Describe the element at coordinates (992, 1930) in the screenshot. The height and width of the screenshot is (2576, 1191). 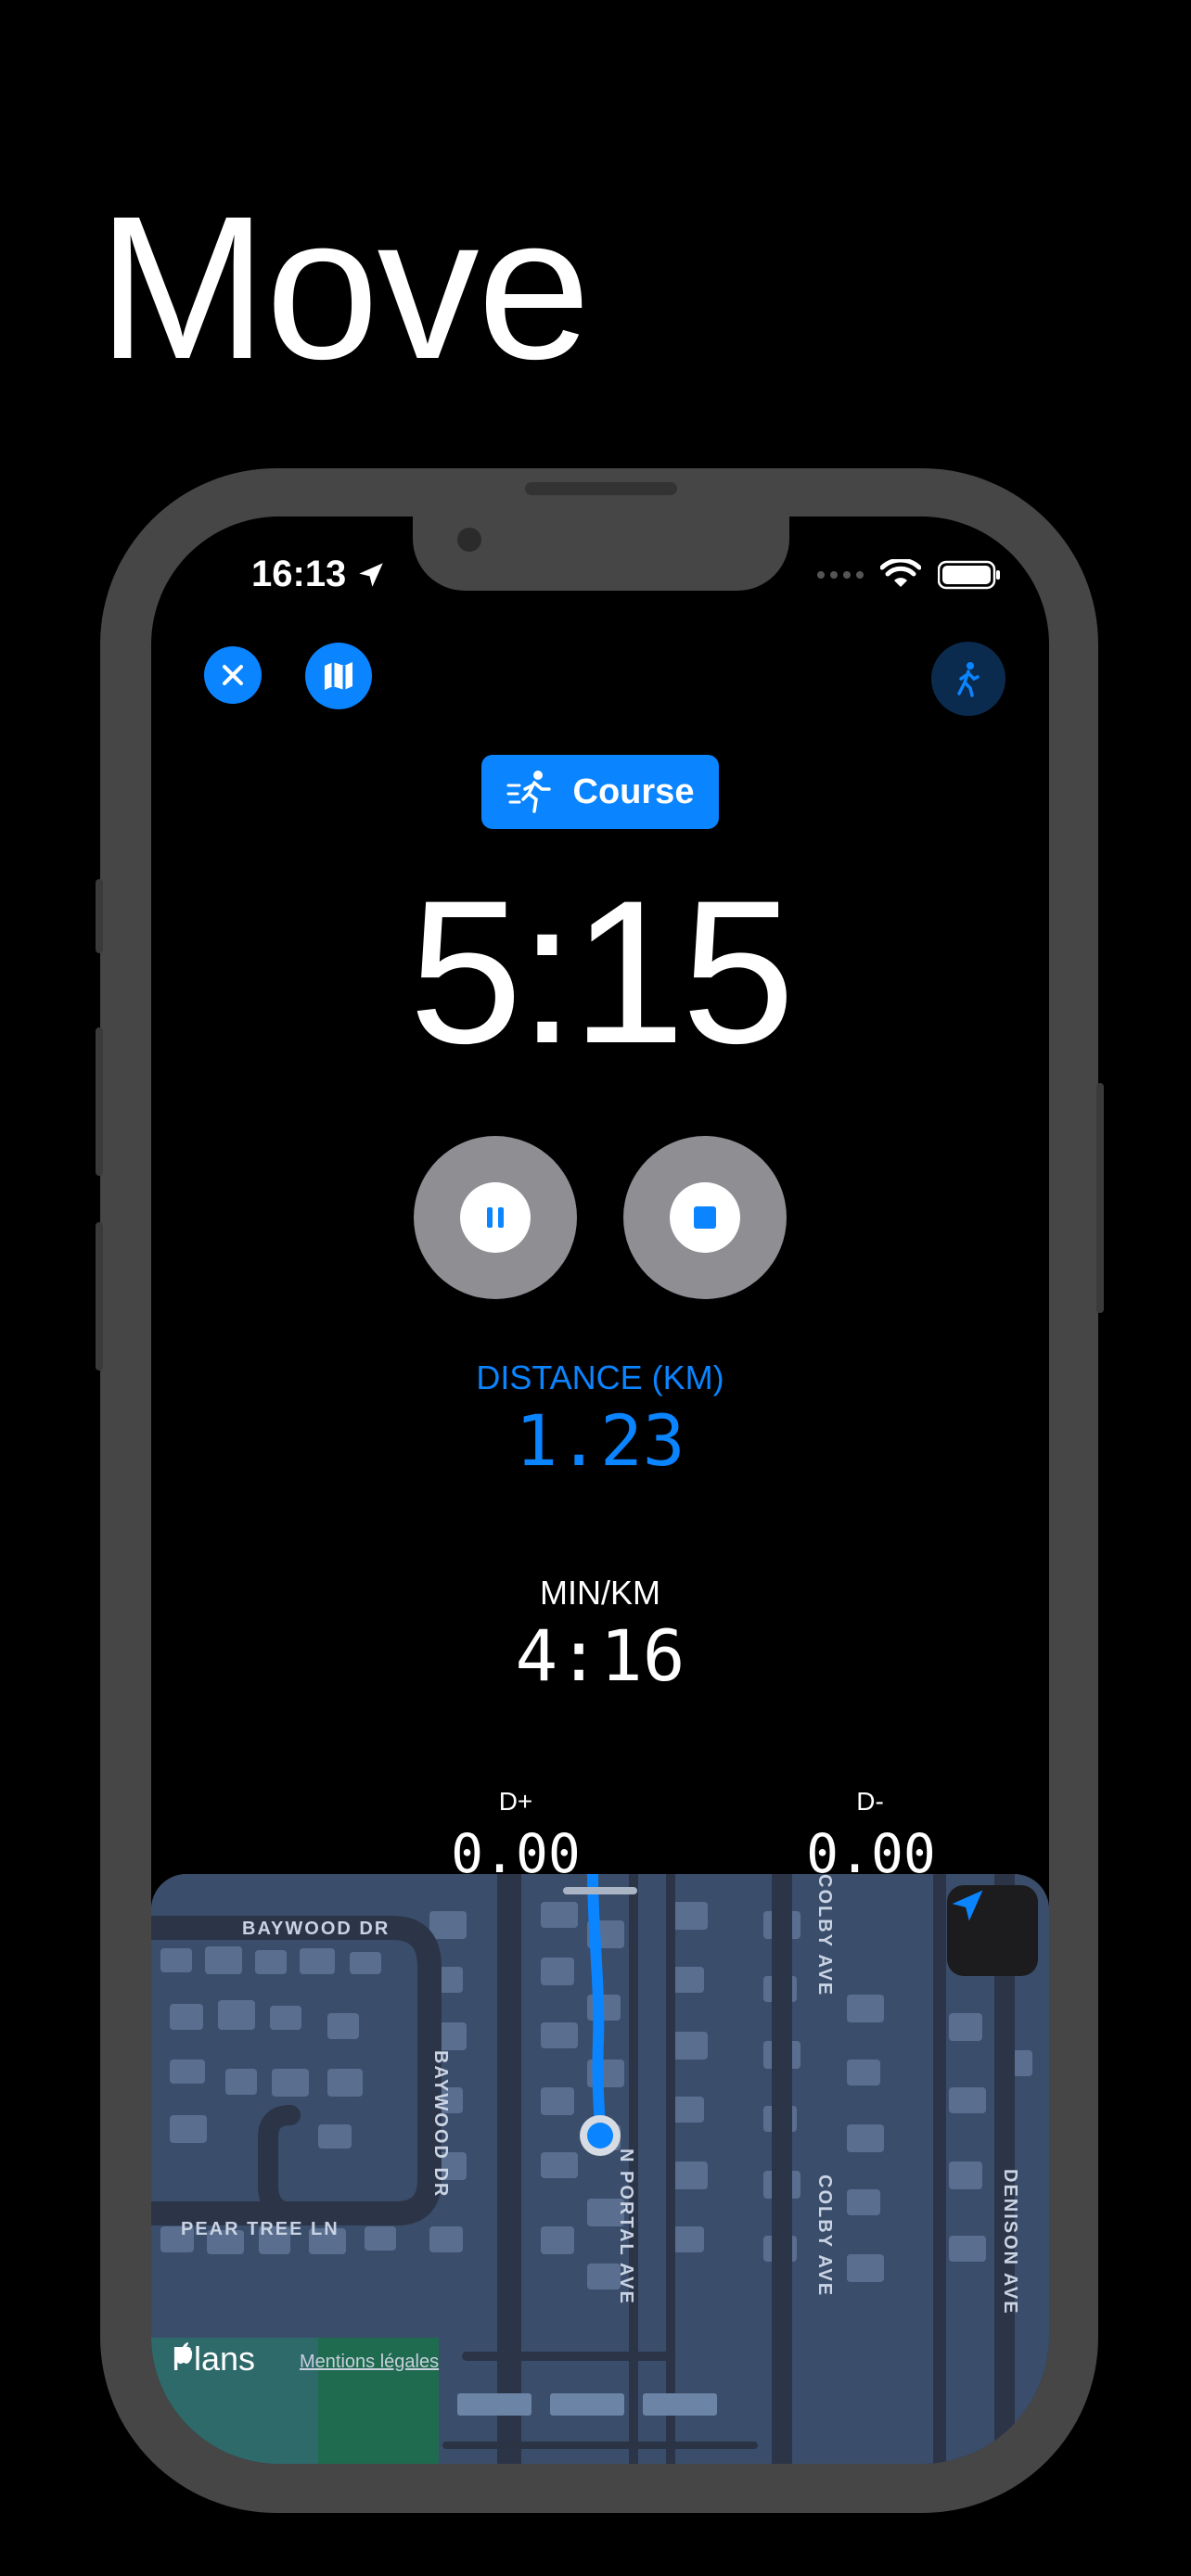
I see `recenter-button` at that location.